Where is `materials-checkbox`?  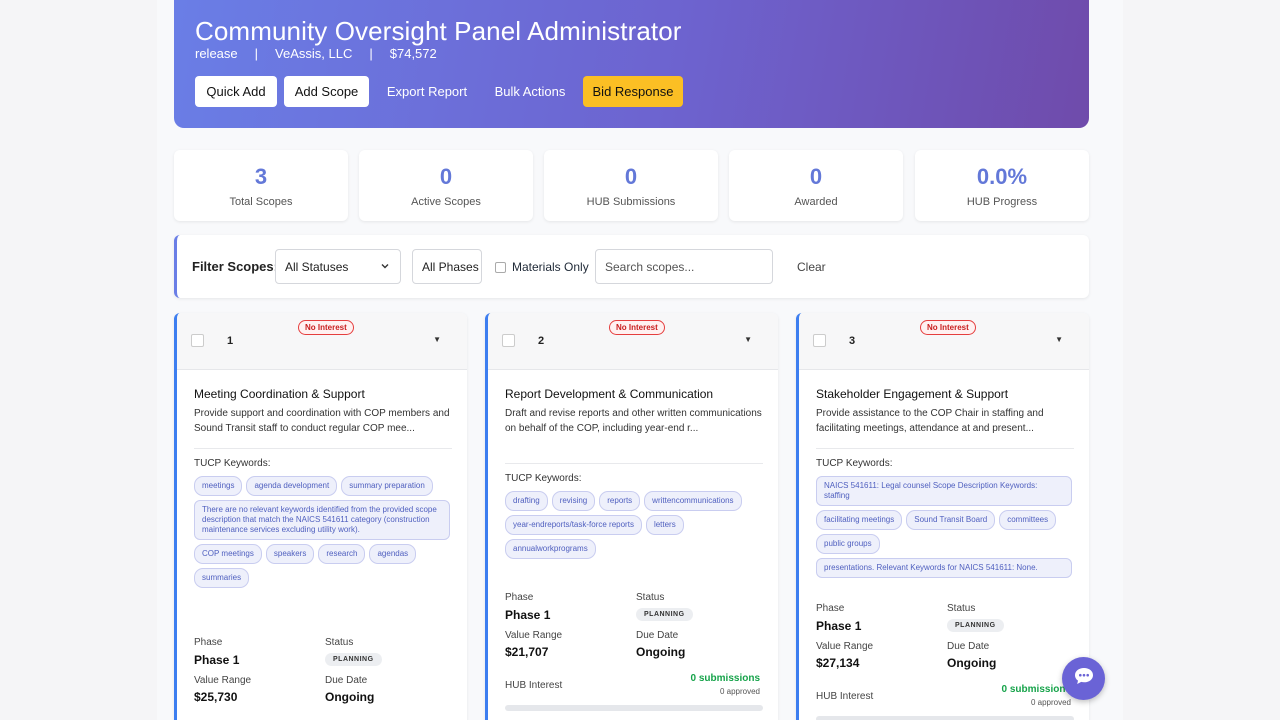
materials-checkbox is located at coordinates (500, 267).